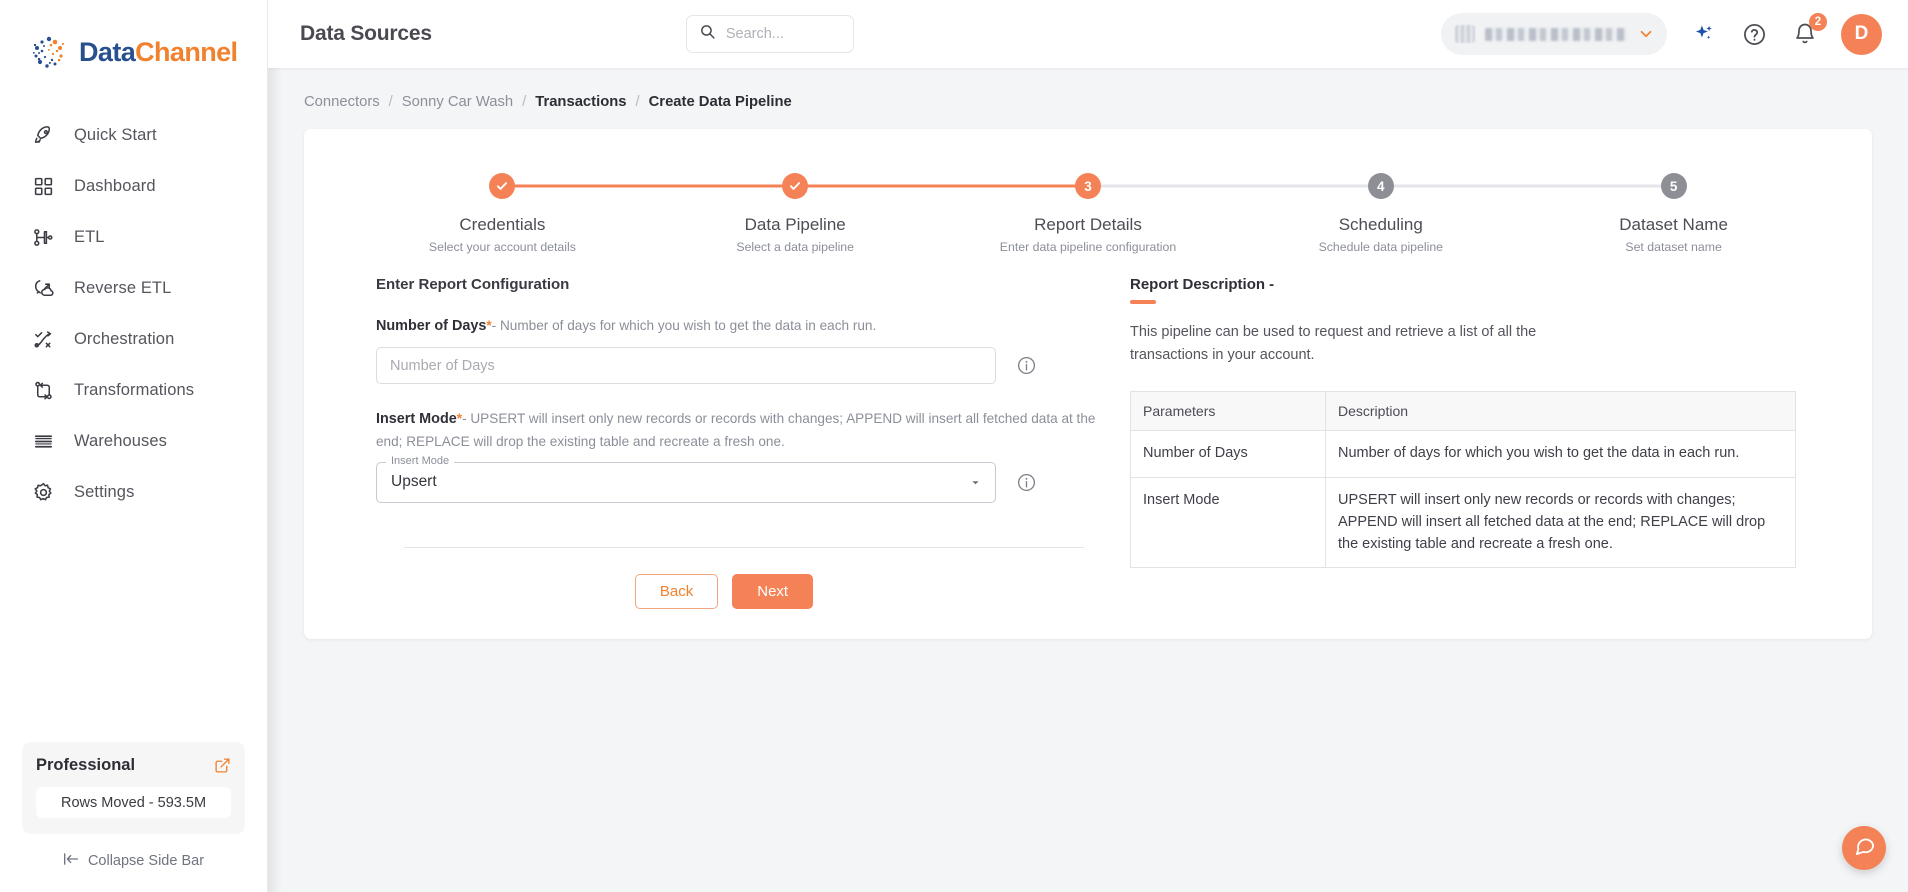 This screenshot has width=1908, height=892. What do you see at coordinates (795, 224) in the screenshot?
I see `step-title: Data Pipeline` at bounding box center [795, 224].